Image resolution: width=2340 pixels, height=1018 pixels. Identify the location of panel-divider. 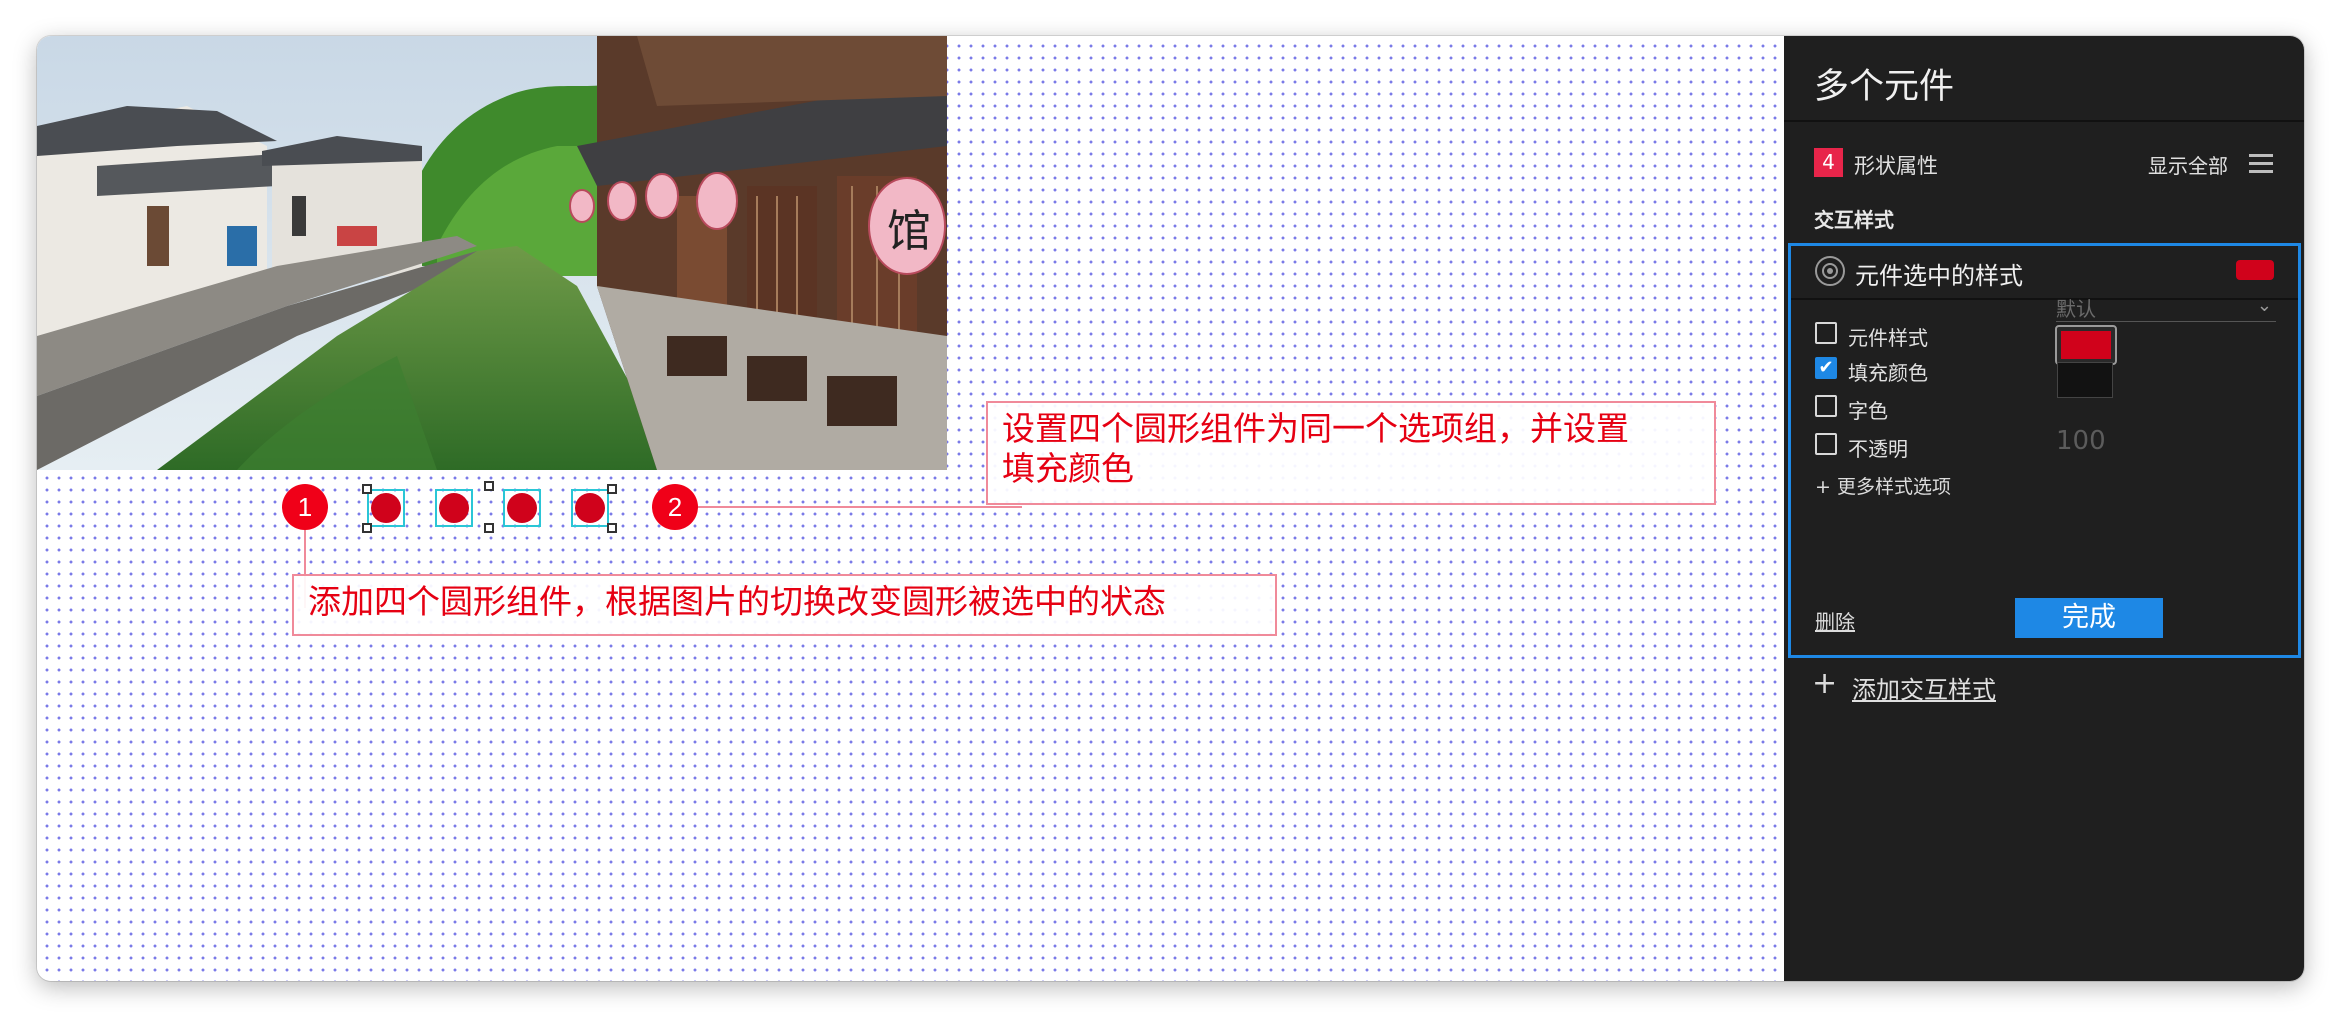
(2044, 121).